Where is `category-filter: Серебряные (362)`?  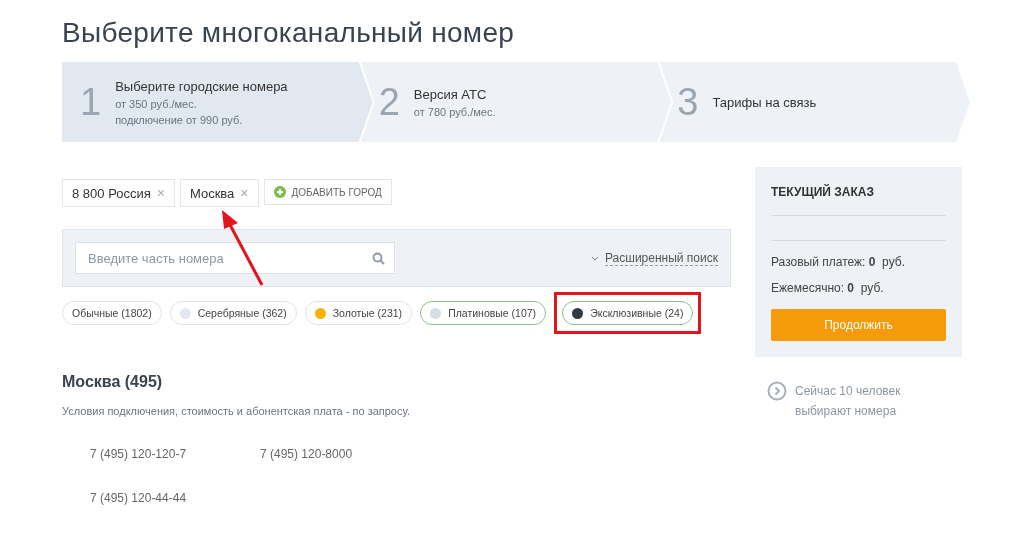
category-filter: Серебряные (362) is located at coordinates (233, 313).